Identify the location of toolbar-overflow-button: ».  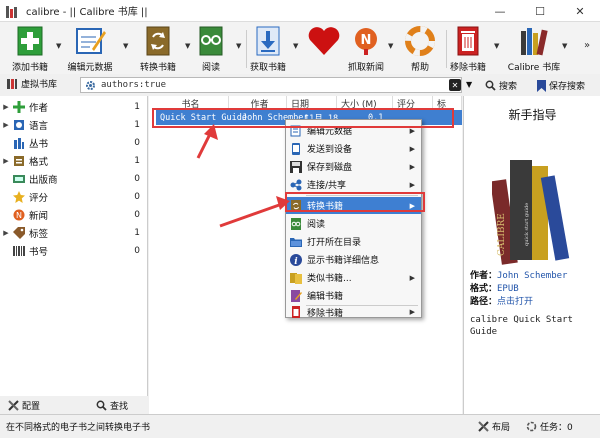
(587, 45).